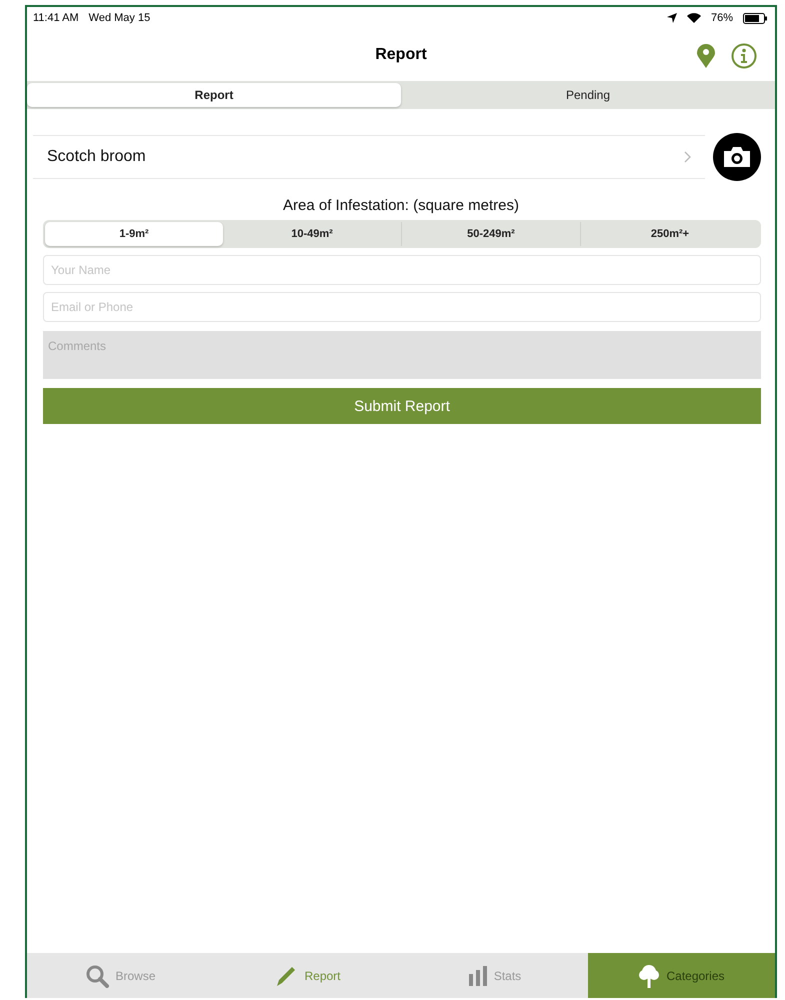 The image size is (785, 1000). What do you see at coordinates (119, 18) in the screenshot?
I see `status-date: Wed May 15` at bounding box center [119, 18].